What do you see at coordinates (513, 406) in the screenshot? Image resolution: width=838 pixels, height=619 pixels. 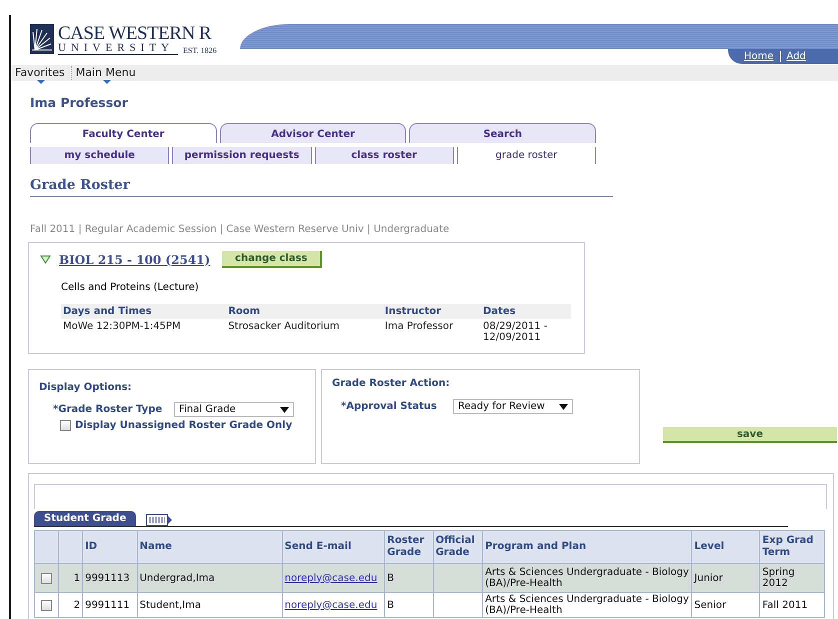 I see `dropdown: Ready for Review` at bounding box center [513, 406].